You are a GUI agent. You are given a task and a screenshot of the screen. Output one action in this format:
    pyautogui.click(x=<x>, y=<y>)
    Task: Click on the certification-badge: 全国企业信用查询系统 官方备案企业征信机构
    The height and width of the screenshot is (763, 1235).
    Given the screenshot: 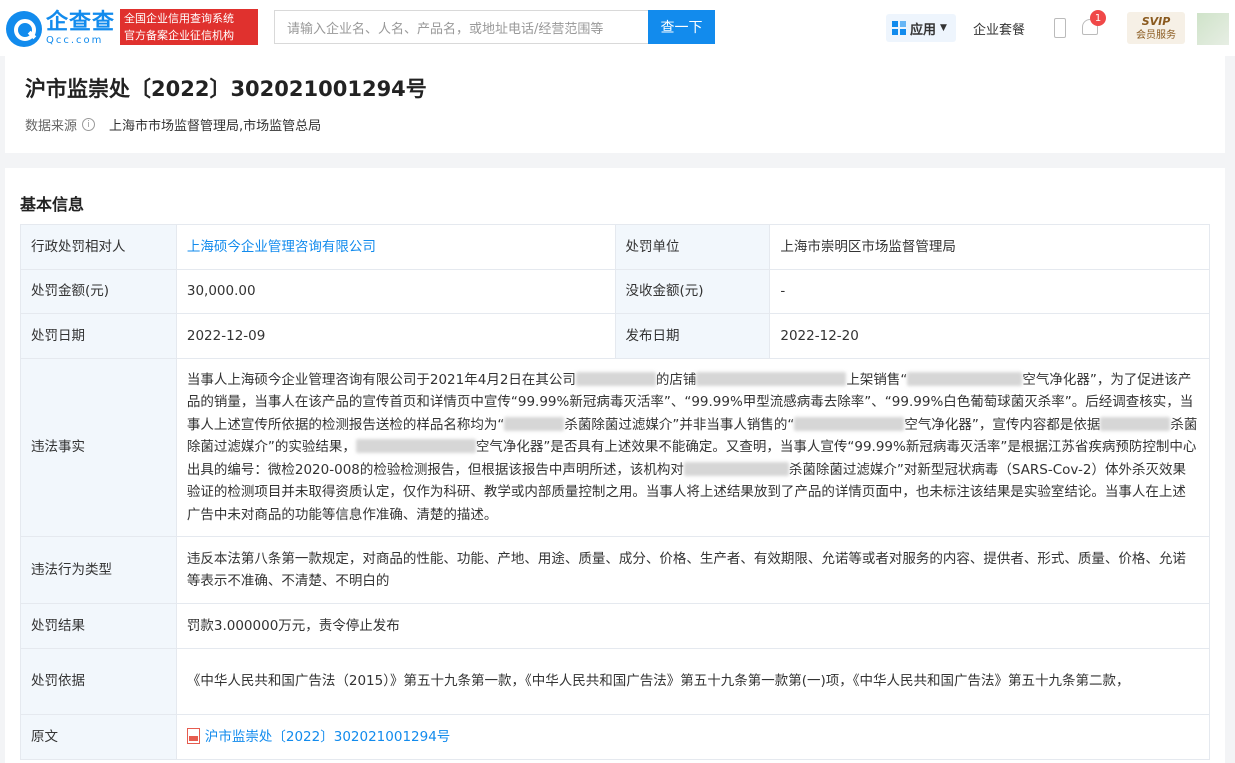 What is the action you would take?
    pyautogui.click(x=189, y=27)
    